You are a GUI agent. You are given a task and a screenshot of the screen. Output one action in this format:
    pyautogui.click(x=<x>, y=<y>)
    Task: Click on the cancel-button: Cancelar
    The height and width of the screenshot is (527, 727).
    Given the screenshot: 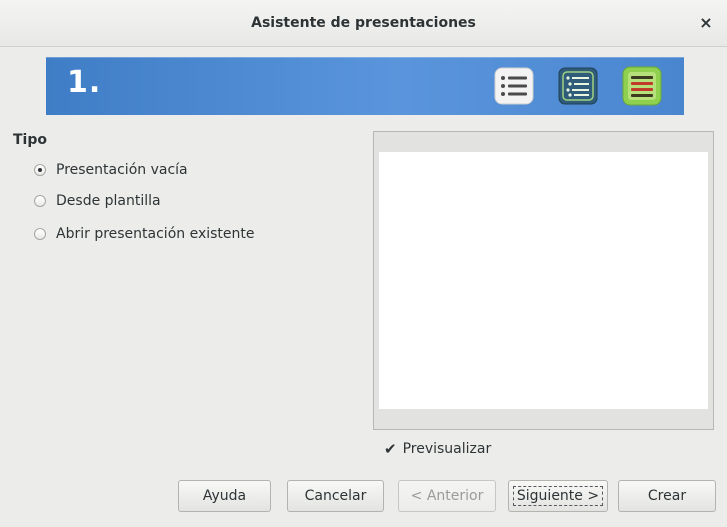 What is the action you would take?
    pyautogui.click(x=335, y=496)
    